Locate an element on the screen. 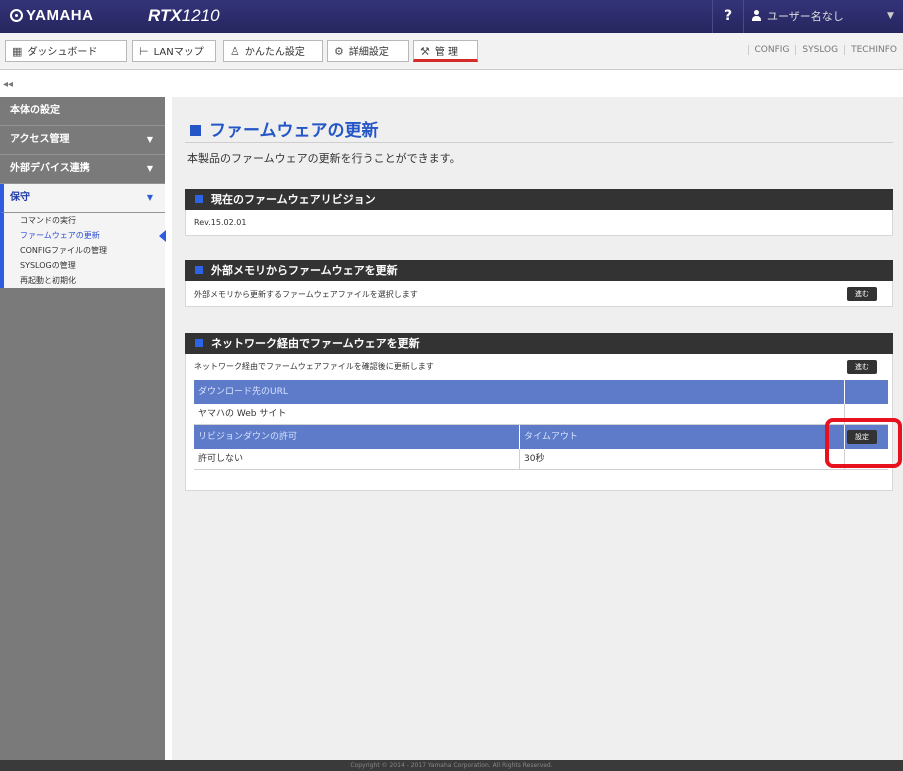  tools-icon: ⚒ is located at coordinates (425, 51).